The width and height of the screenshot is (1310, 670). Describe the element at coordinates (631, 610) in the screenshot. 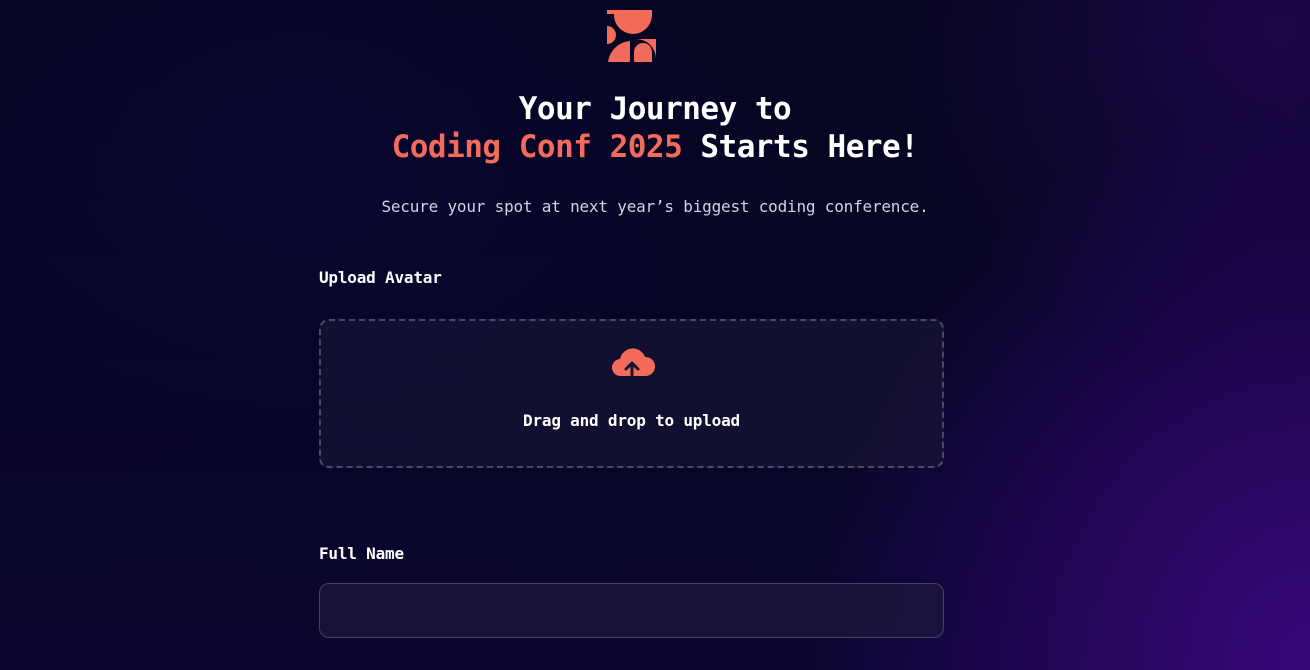

I see `full-name-input` at that location.